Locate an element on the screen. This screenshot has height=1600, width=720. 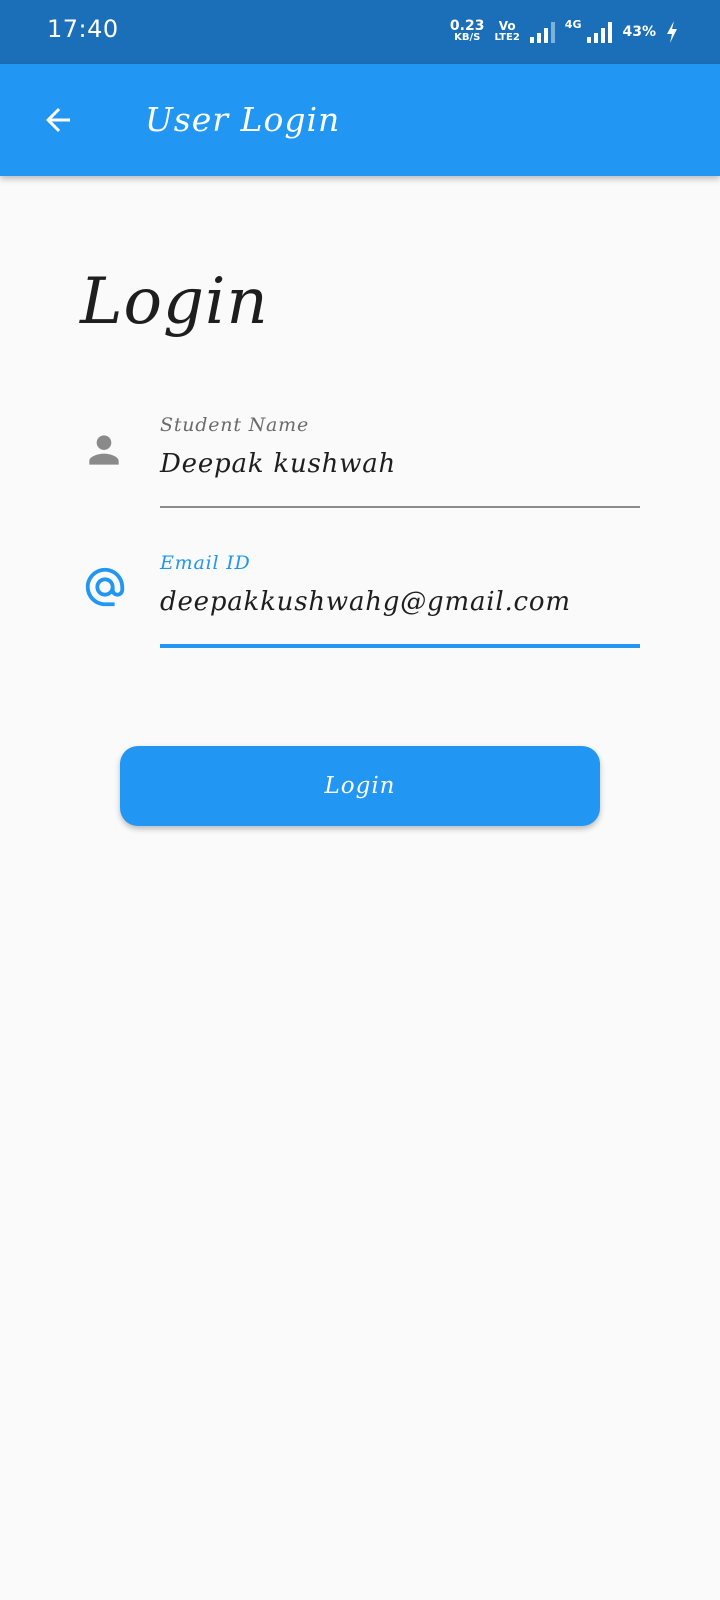
page-title: Login is located at coordinates (174, 302).